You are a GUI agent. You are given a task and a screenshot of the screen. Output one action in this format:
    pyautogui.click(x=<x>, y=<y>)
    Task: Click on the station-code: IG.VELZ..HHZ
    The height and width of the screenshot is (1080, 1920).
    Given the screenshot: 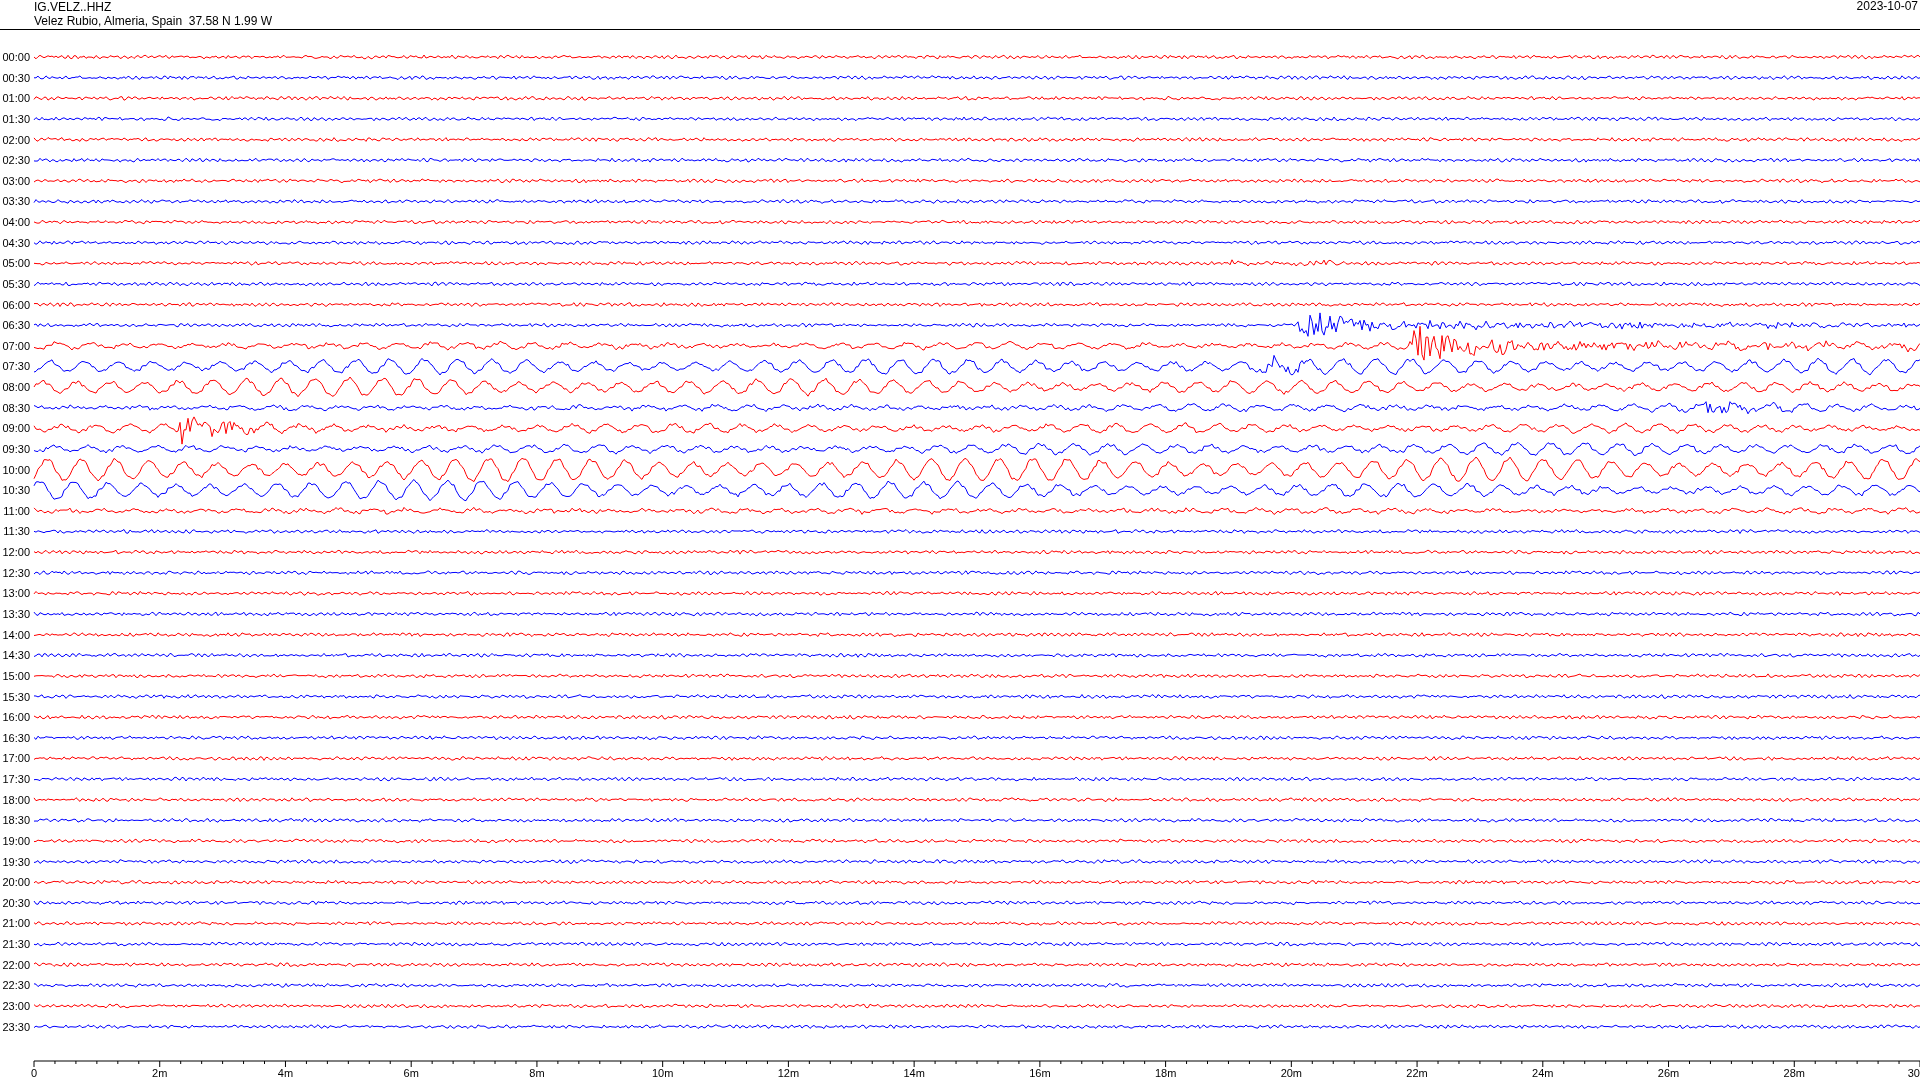 What is the action you would take?
    pyautogui.click(x=73, y=7)
    